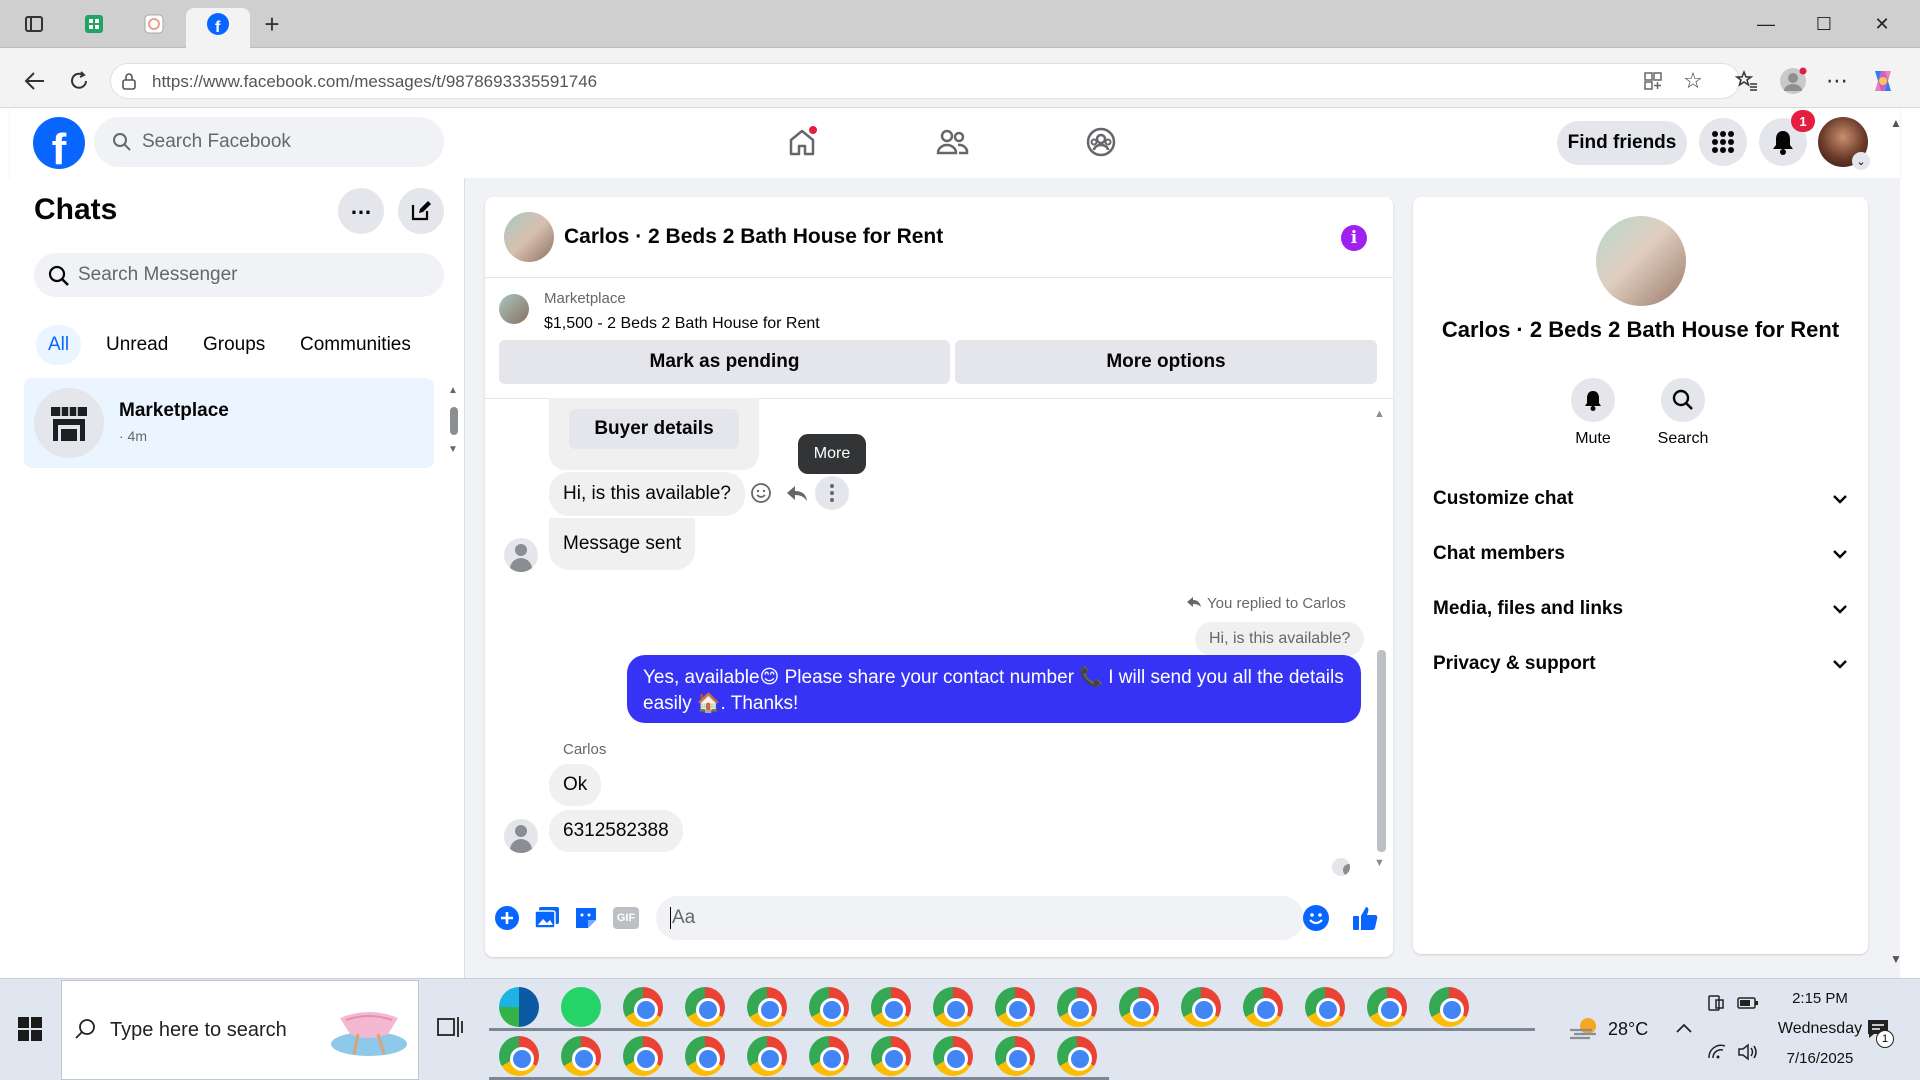 The width and height of the screenshot is (1920, 1080). Describe the element at coordinates (1640, 609) in the screenshot. I see `section-media-files-links: Media, files and links` at that location.